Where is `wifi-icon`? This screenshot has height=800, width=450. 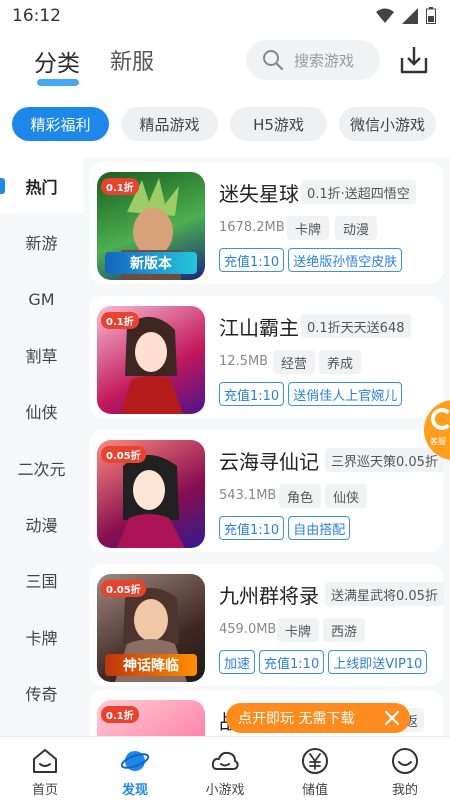 wifi-icon is located at coordinates (385, 15).